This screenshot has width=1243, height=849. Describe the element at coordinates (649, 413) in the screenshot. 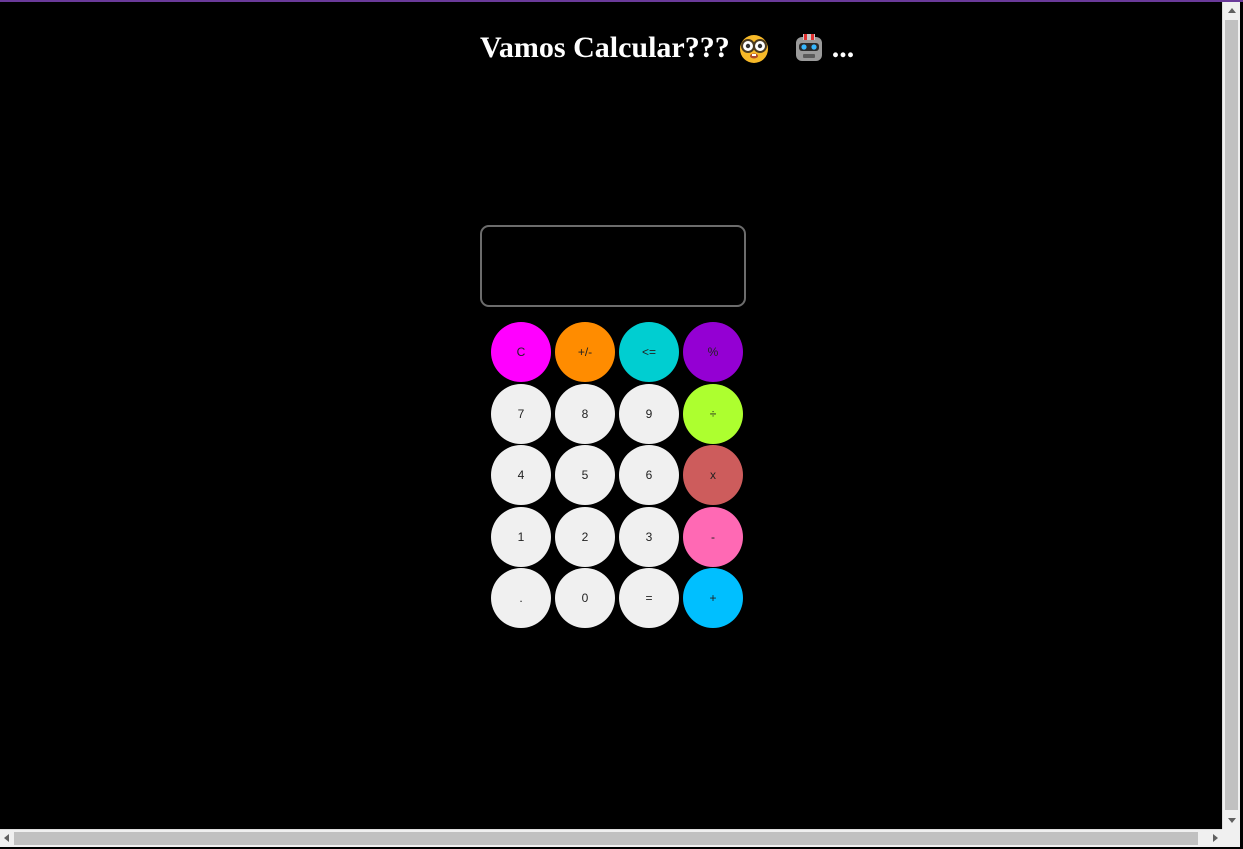

I see `digit-9-button: 9` at that location.